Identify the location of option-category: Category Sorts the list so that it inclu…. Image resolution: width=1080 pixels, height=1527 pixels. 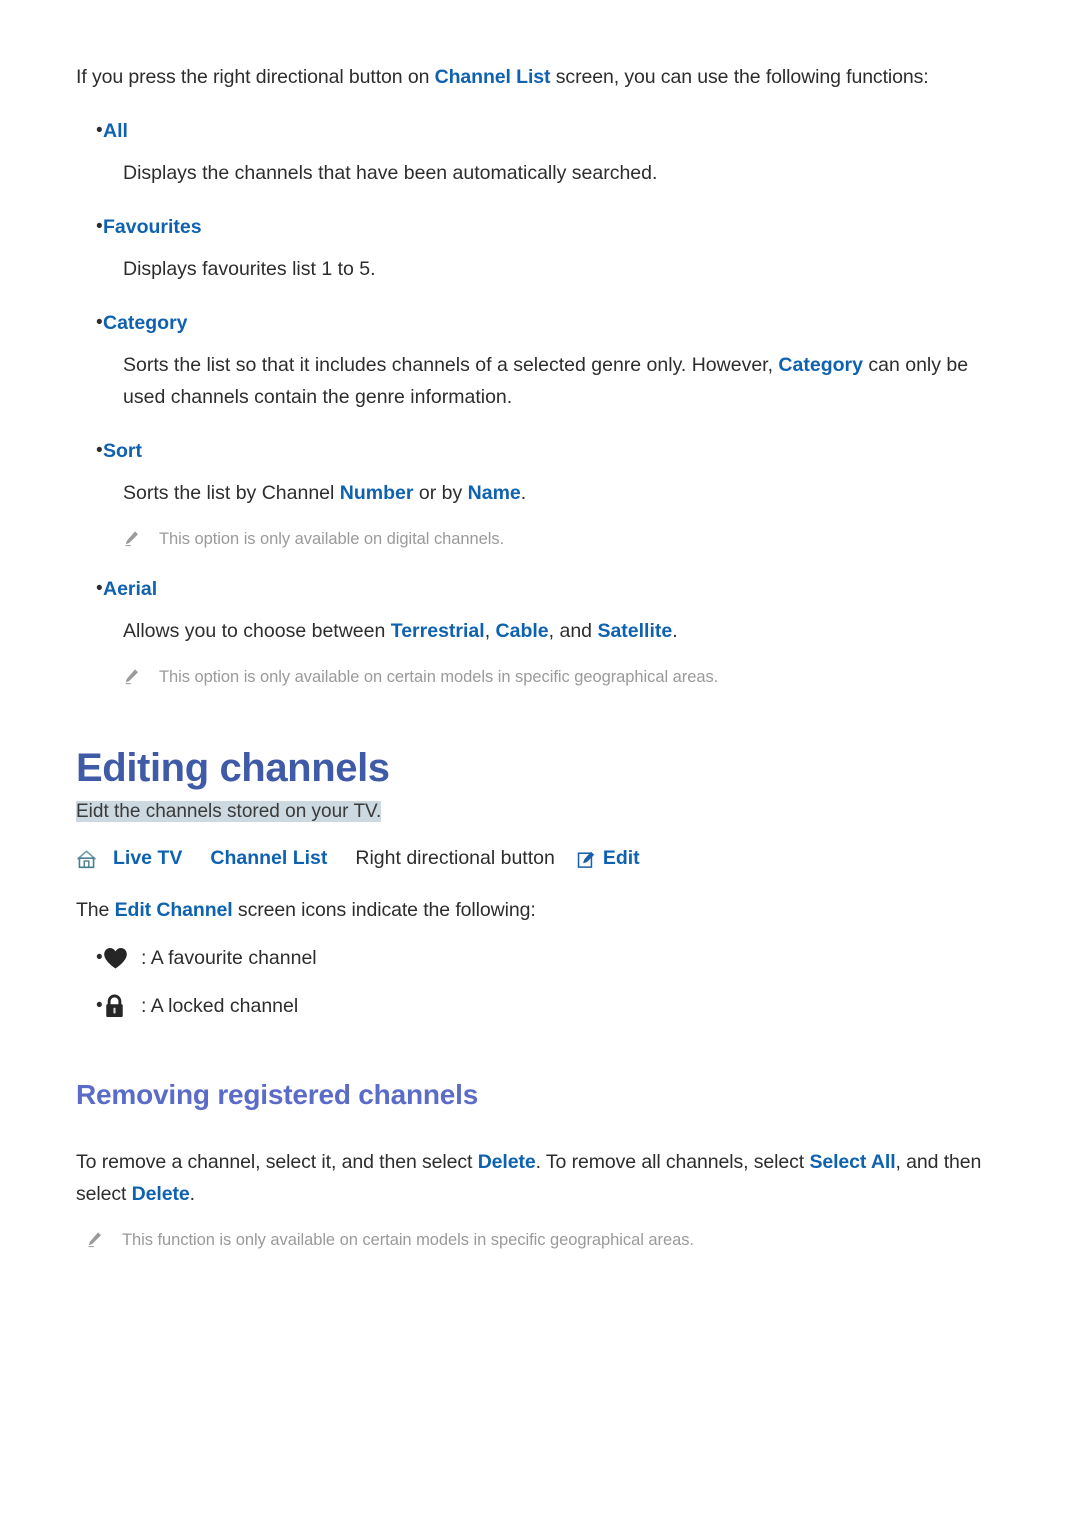
(540, 361).